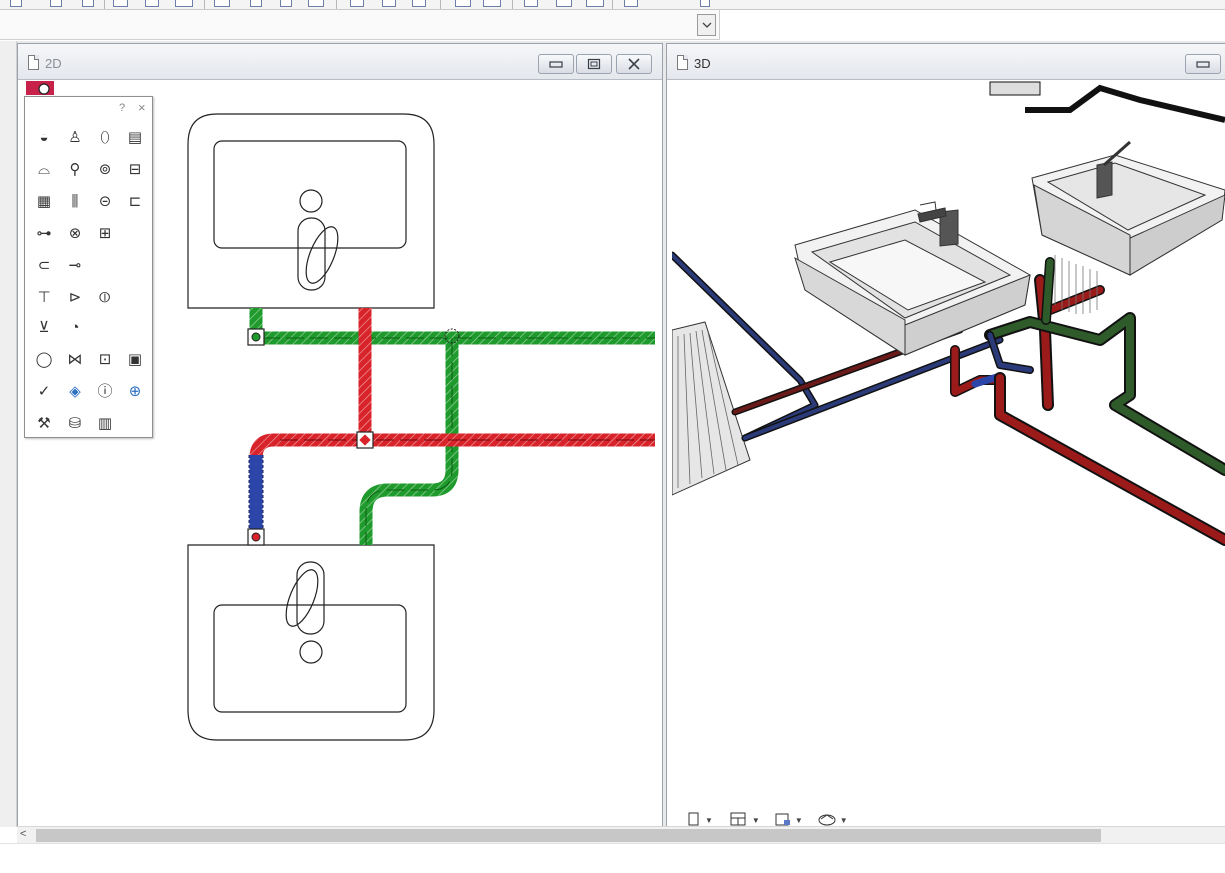  I want to click on sink-upper-plan, so click(311, 211).